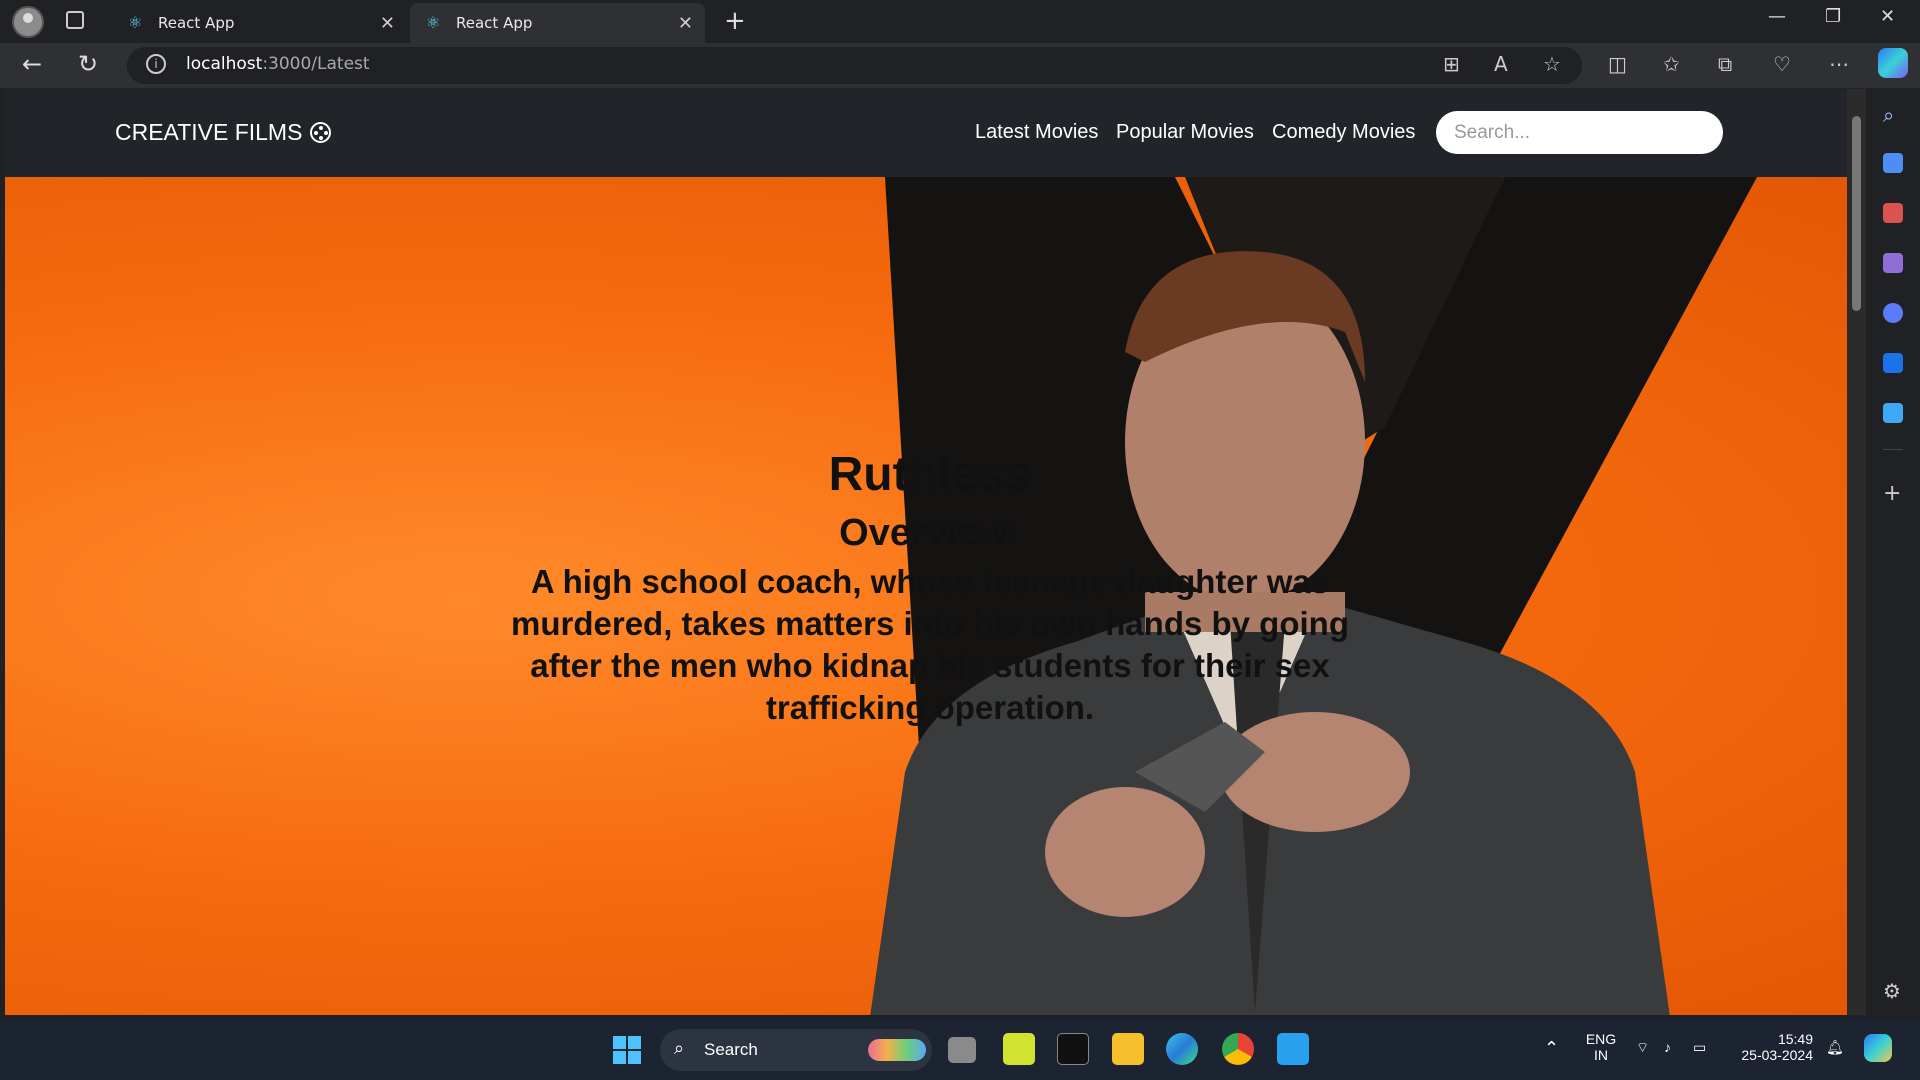  I want to click on minimize-icon: —, so click(1777, 16).